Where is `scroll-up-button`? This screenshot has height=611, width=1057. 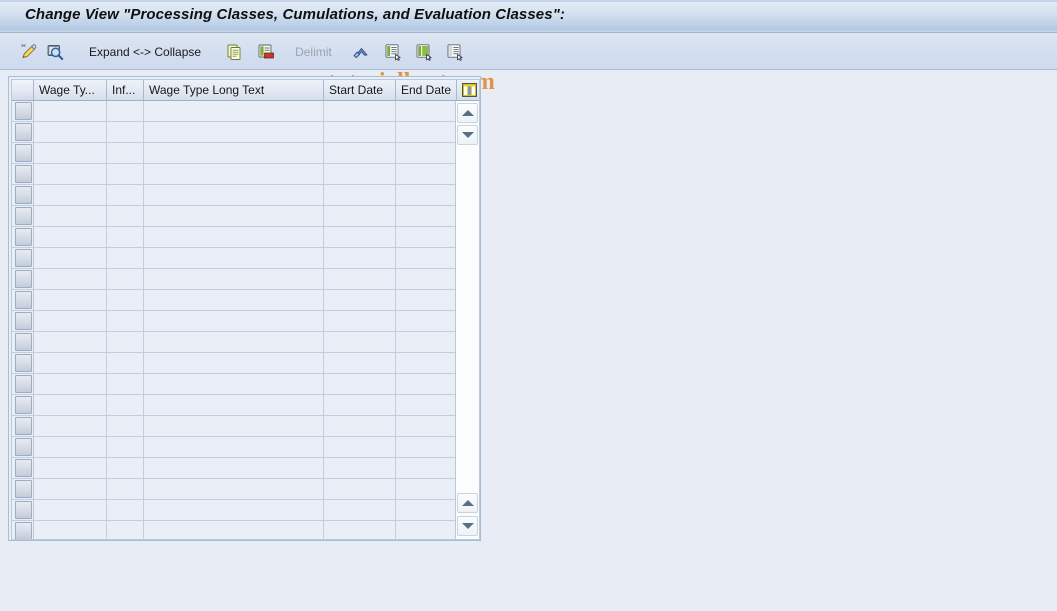 scroll-up-button is located at coordinates (467, 113).